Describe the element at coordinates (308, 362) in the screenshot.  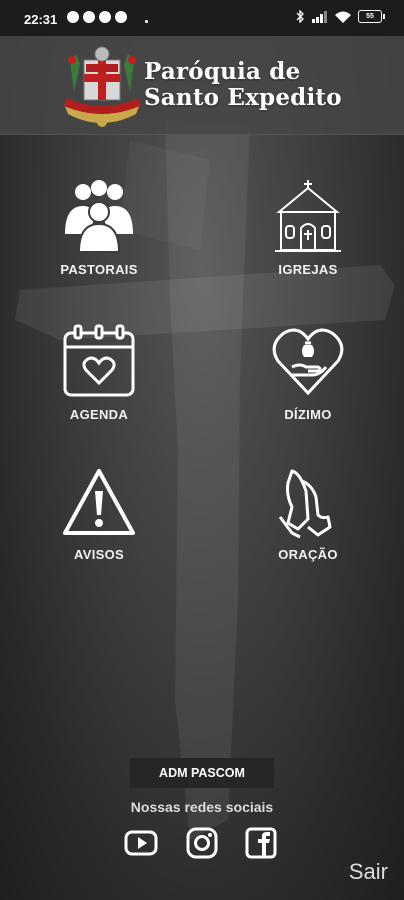
I see `heart-donation-icon` at that location.